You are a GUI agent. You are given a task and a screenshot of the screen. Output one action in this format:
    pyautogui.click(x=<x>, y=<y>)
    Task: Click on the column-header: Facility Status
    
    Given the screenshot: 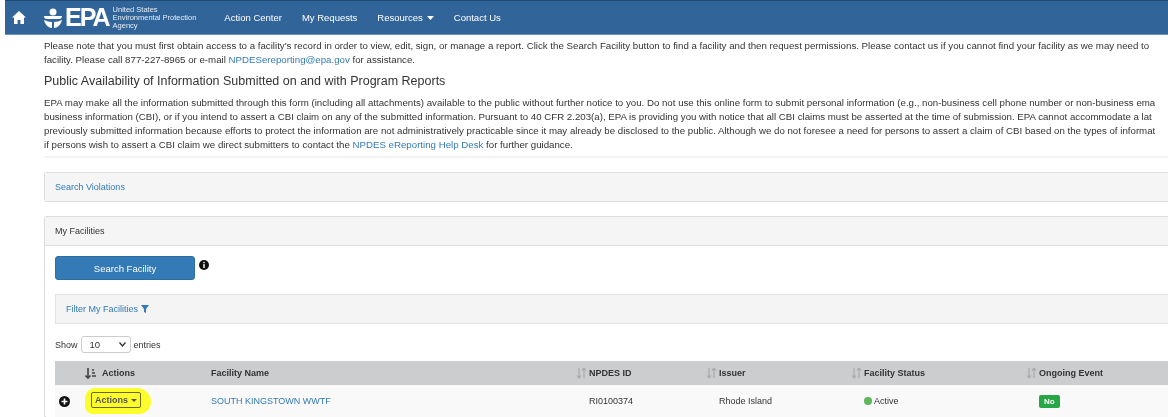 What is the action you would take?
    pyautogui.click(x=895, y=373)
    